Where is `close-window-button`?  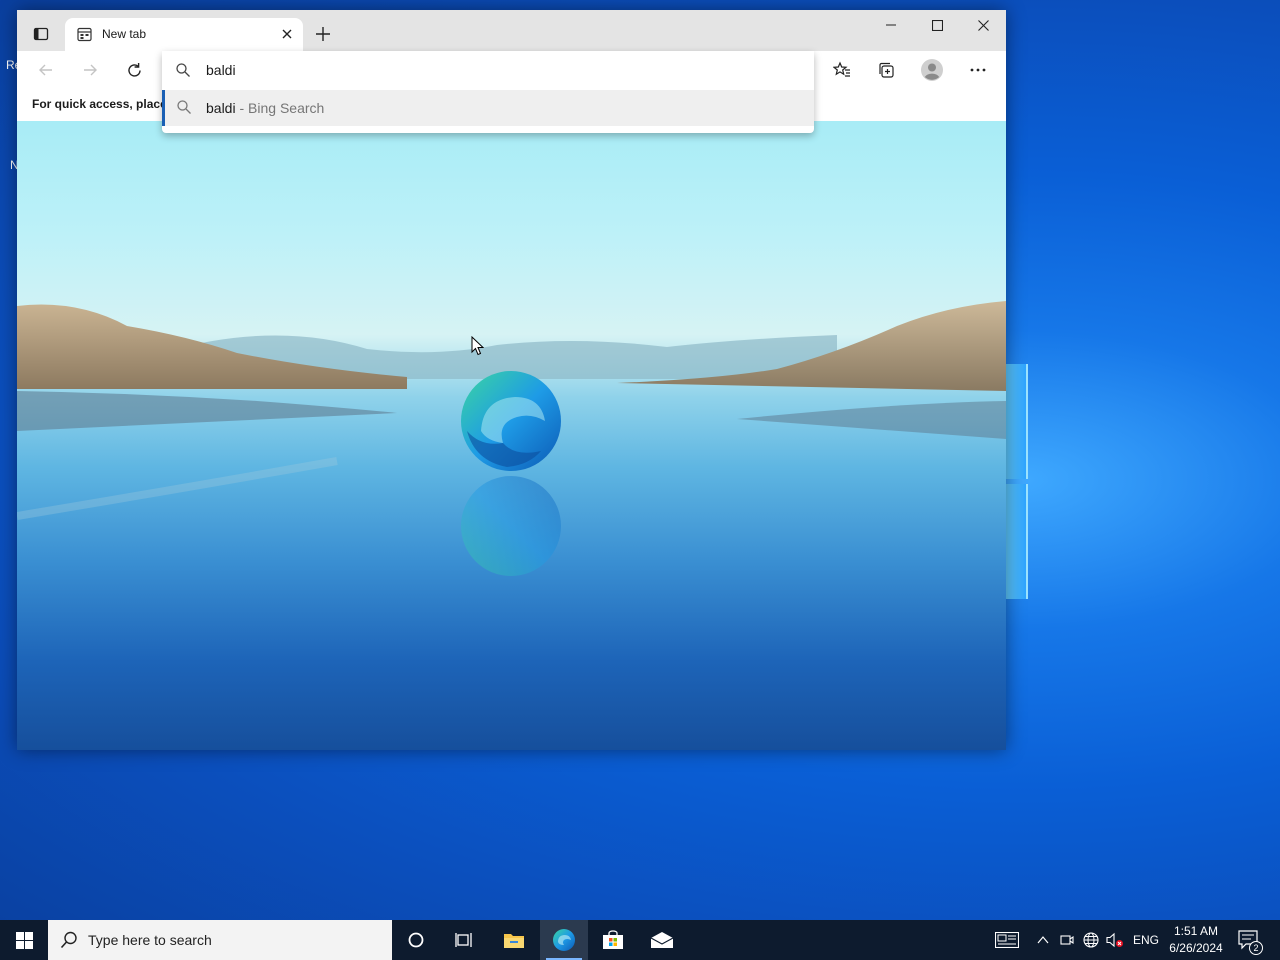 close-window-button is located at coordinates (983, 25).